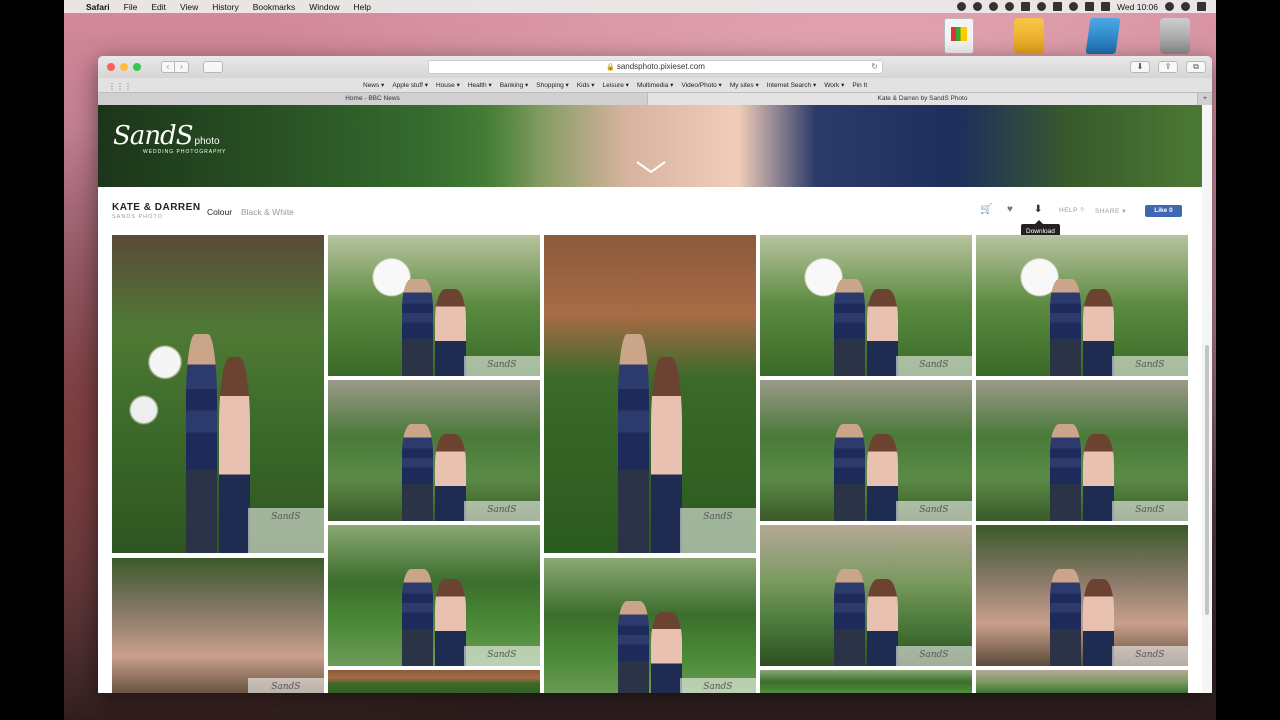  Describe the element at coordinates (1137, 7) in the screenshot. I see `menubar-clock: Wed 10:06` at that location.